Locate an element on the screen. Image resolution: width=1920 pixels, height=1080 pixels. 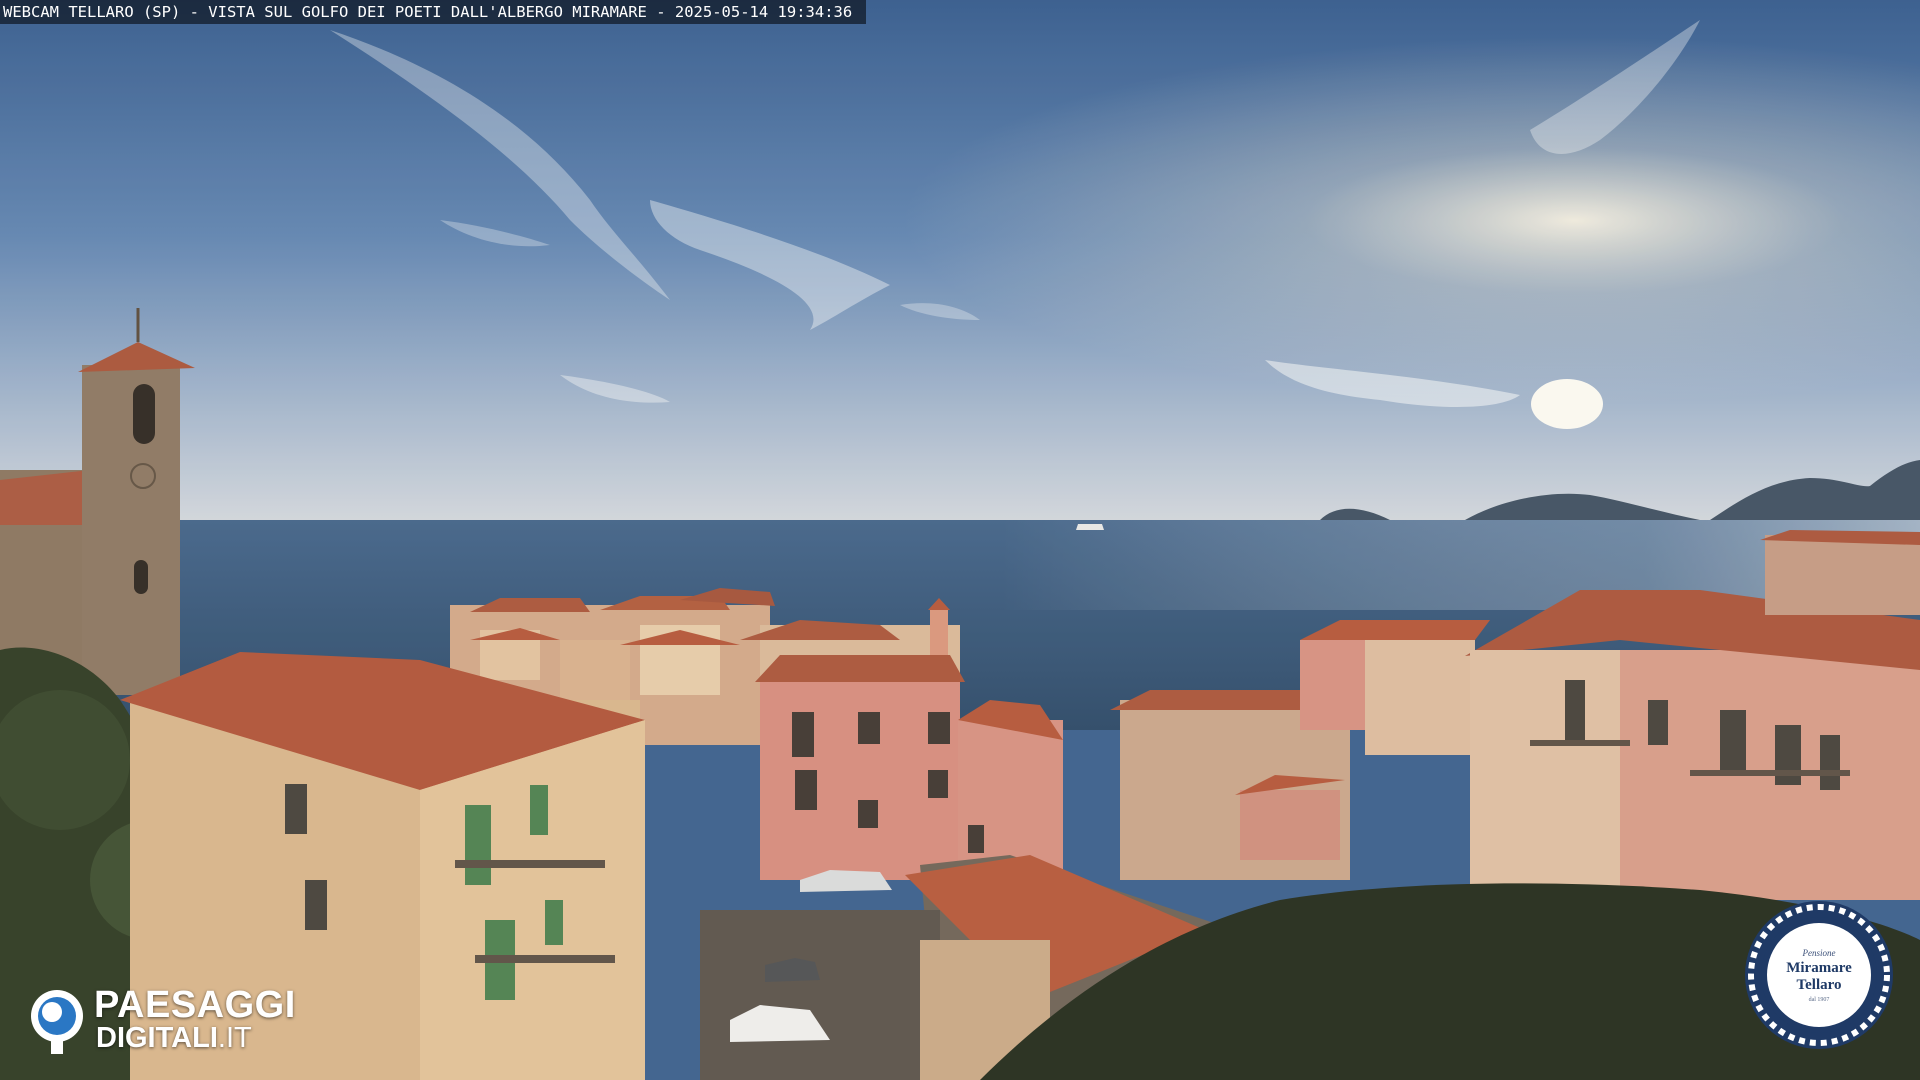
badge-line-tiny: dal 1907 is located at coordinates (1819, 999).